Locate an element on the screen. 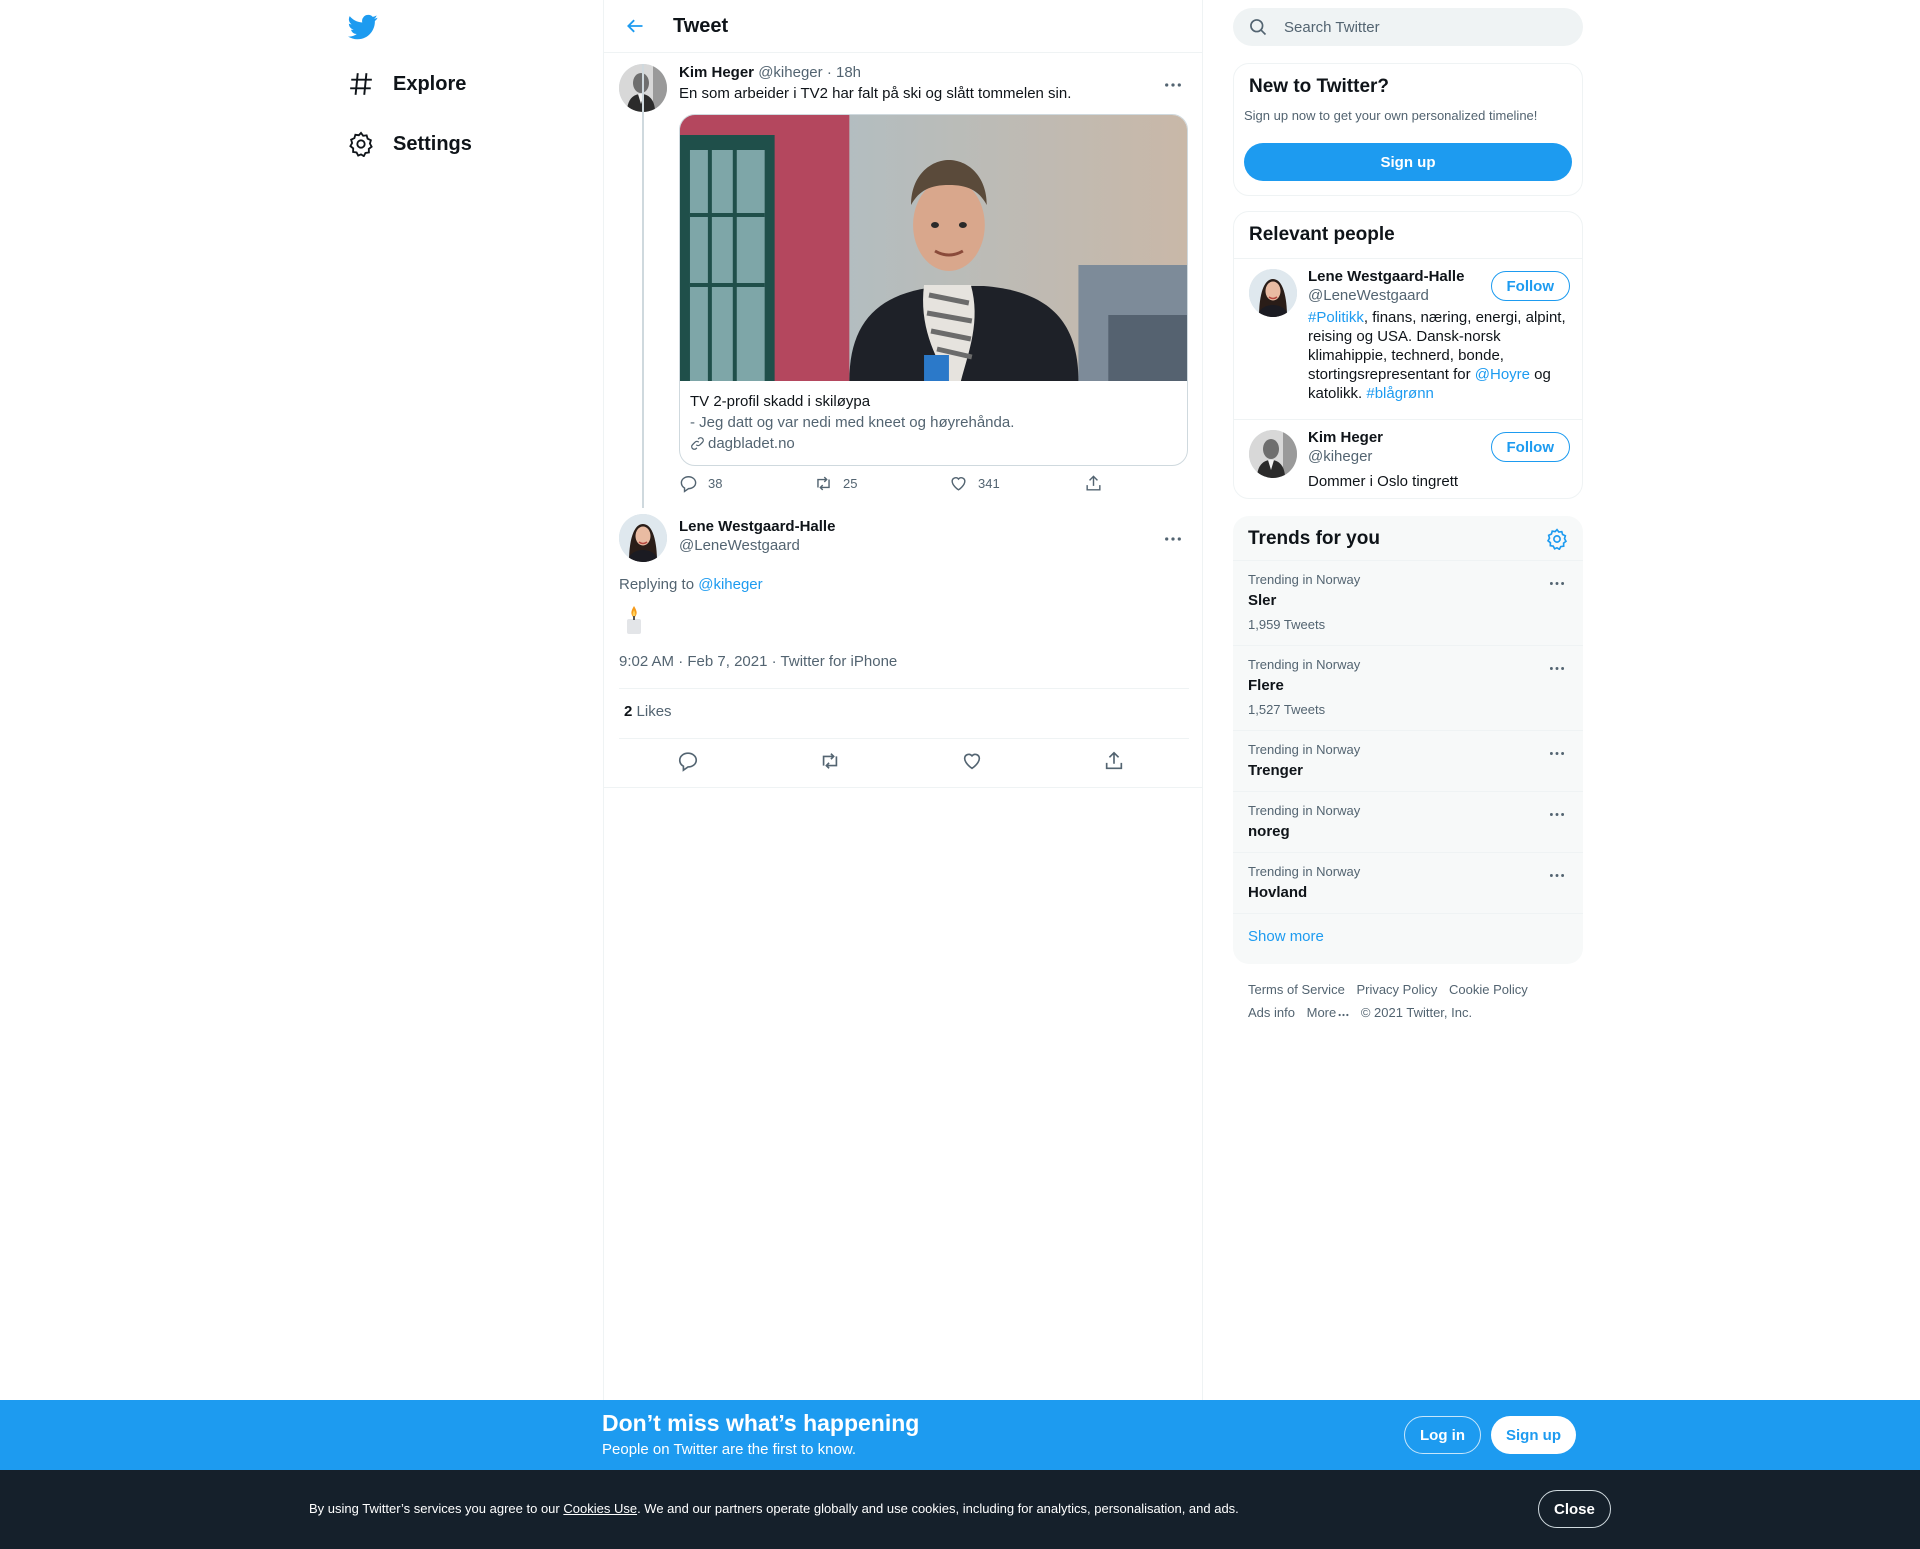  person-handle: @kiheger is located at coordinates (1340, 456).